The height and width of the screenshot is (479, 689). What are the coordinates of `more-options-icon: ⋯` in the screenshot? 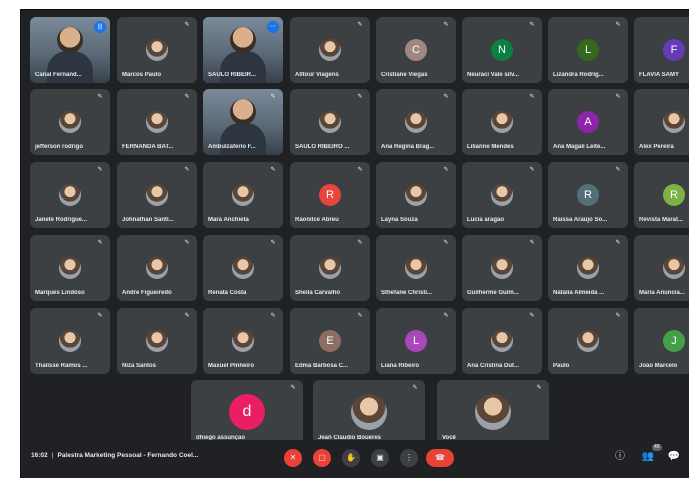 It's located at (273, 27).